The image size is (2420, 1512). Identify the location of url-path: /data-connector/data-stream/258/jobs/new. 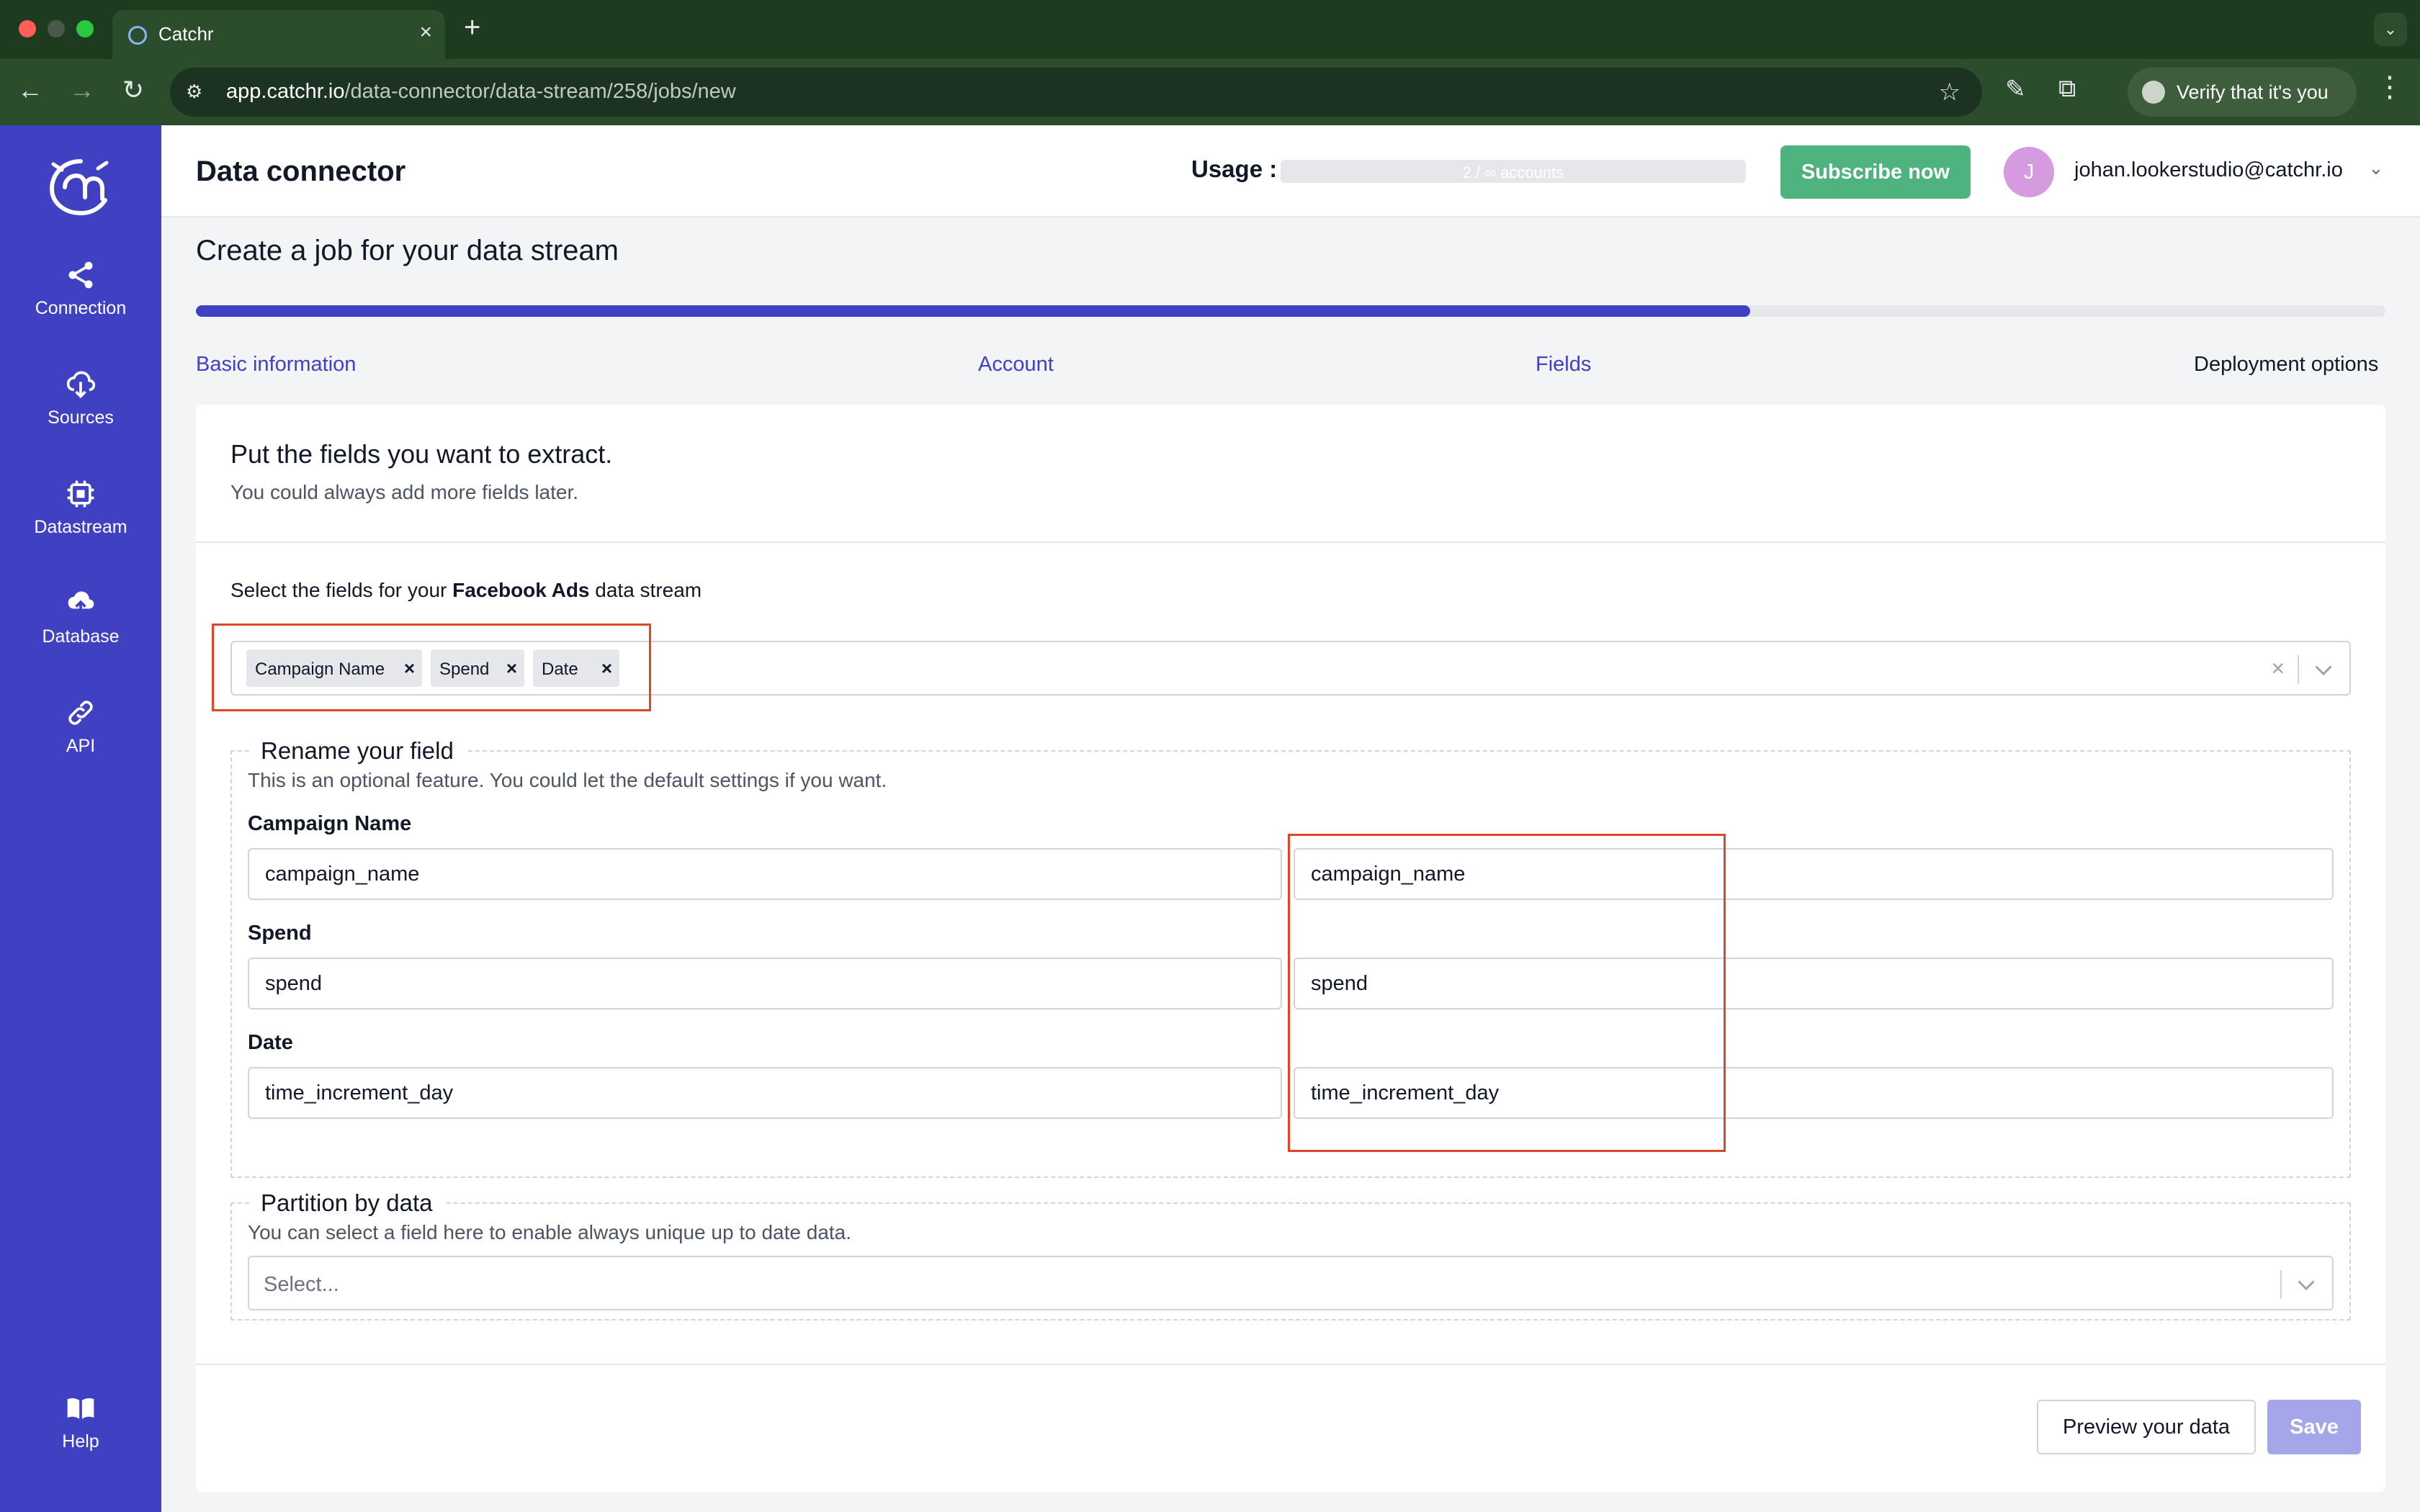
(540, 91).